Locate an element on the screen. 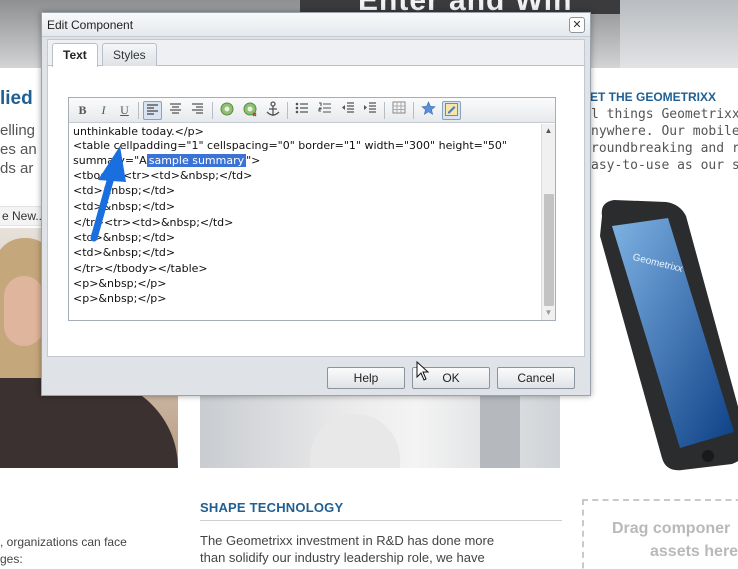 The width and height of the screenshot is (738, 569). bold-icon: B is located at coordinates (82, 110).